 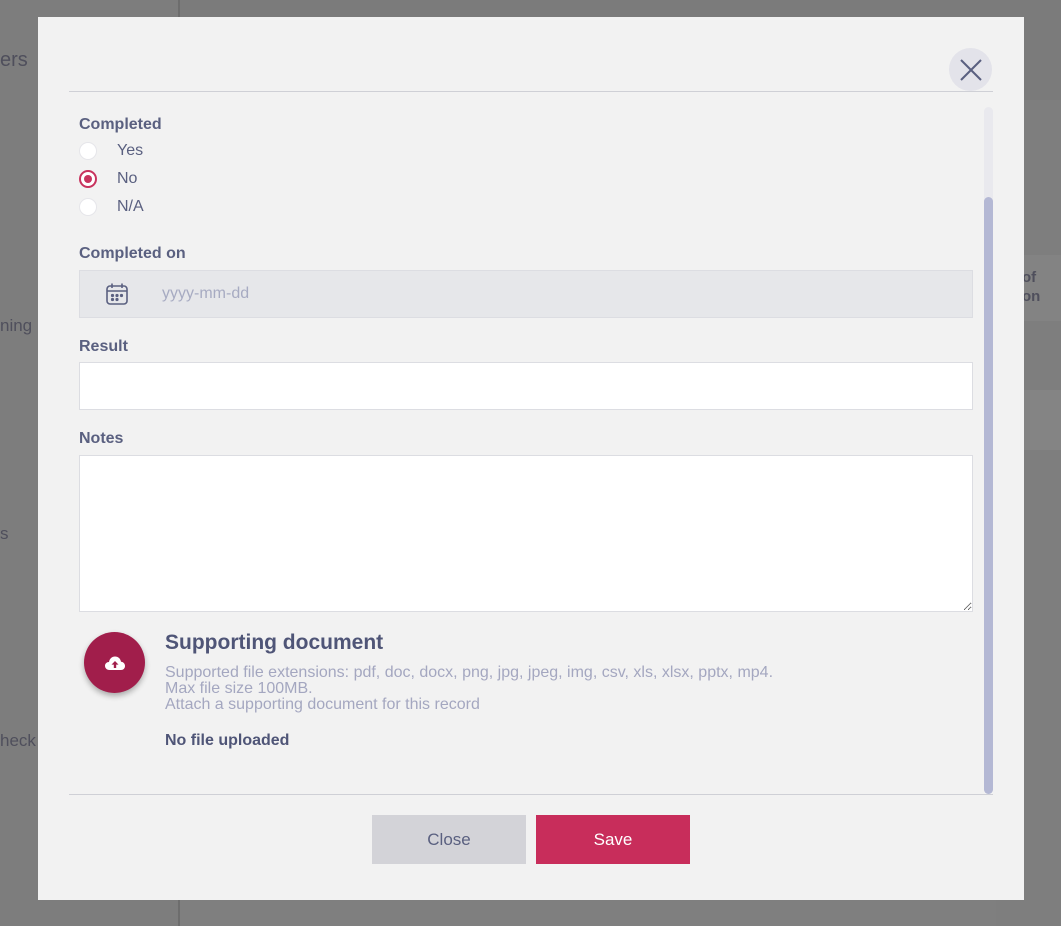 What do you see at coordinates (239, 688) in the screenshot?
I see `max-file-size-text: Max file size 100MB.` at bounding box center [239, 688].